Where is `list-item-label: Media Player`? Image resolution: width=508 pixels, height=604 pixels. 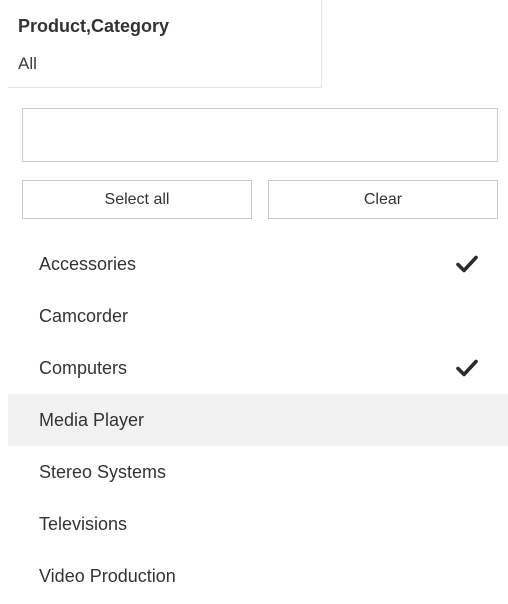 list-item-label: Media Player is located at coordinates (92, 419).